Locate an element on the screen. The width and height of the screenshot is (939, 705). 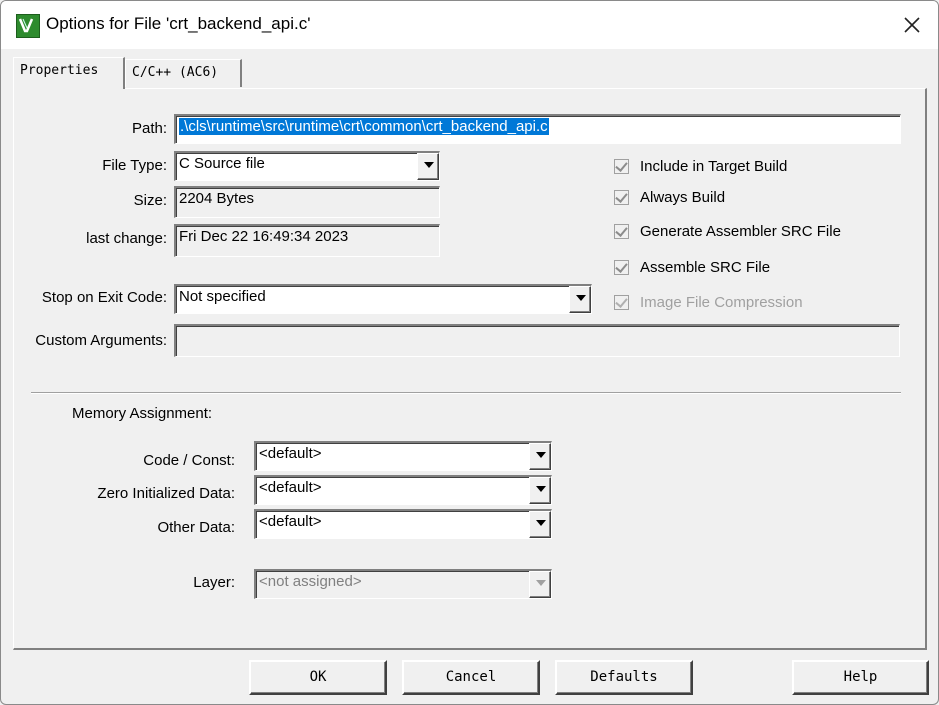
code-const-label: Code / Const: is located at coordinates (189, 460).